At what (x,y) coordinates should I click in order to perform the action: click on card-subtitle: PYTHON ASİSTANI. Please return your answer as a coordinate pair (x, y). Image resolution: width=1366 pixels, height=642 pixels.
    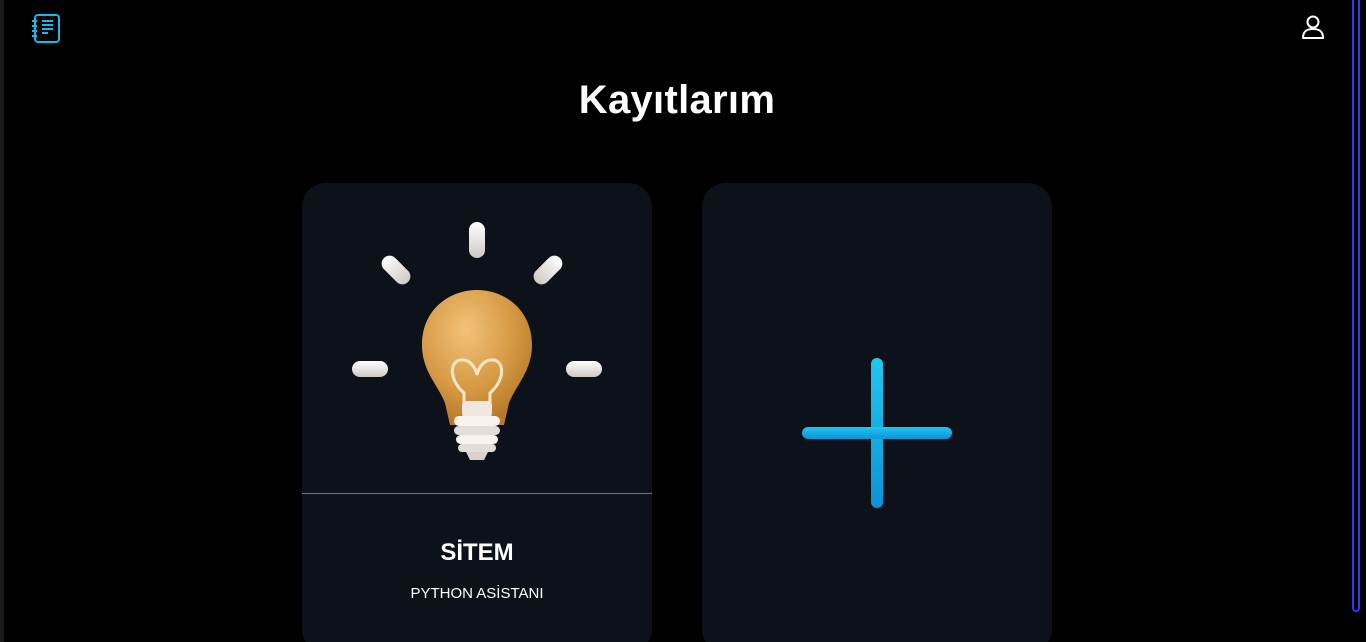
    Looking at the image, I should click on (477, 593).